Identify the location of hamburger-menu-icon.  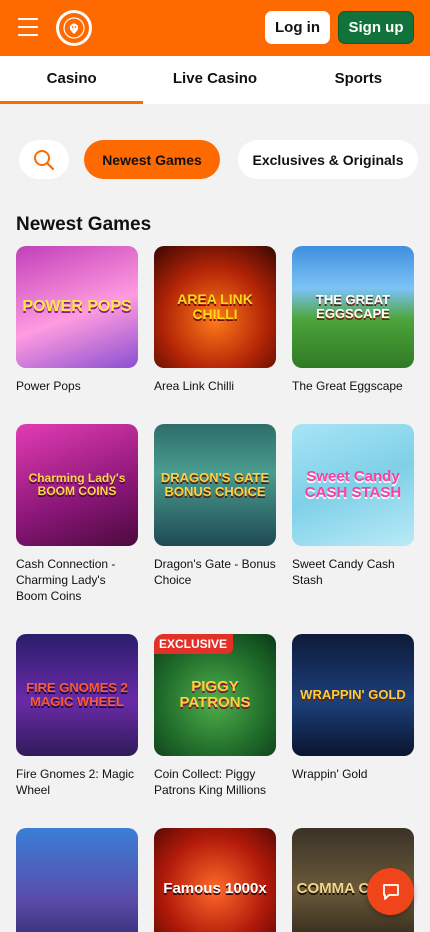
(28, 27).